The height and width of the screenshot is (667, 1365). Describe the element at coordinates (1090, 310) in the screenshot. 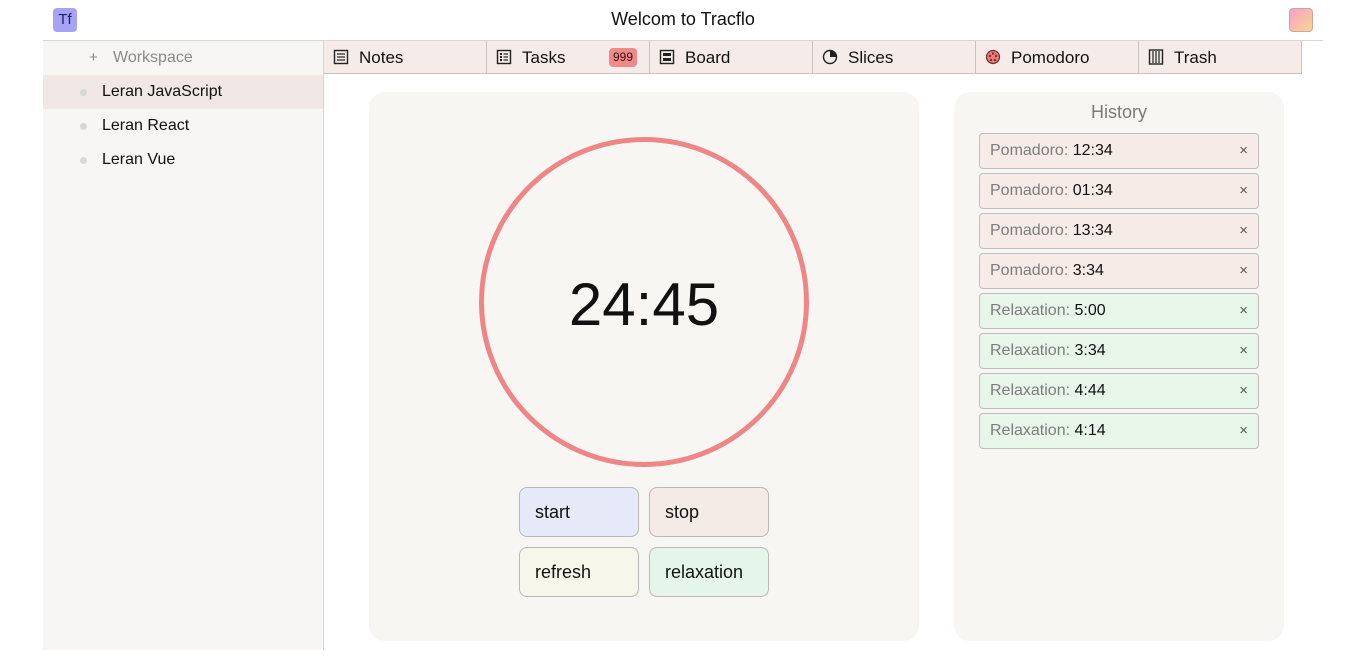

I see `history-item-time: 5:00` at that location.